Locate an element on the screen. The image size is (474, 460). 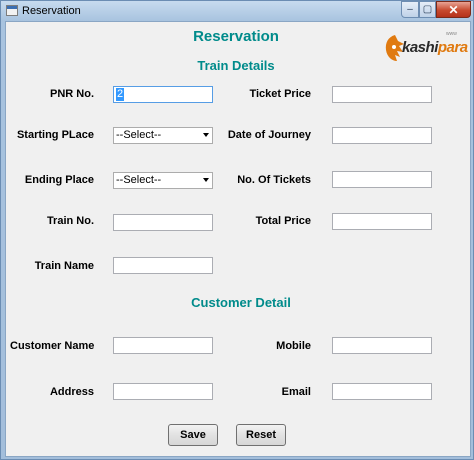
close-button: ✕ is located at coordinates (453, 9).